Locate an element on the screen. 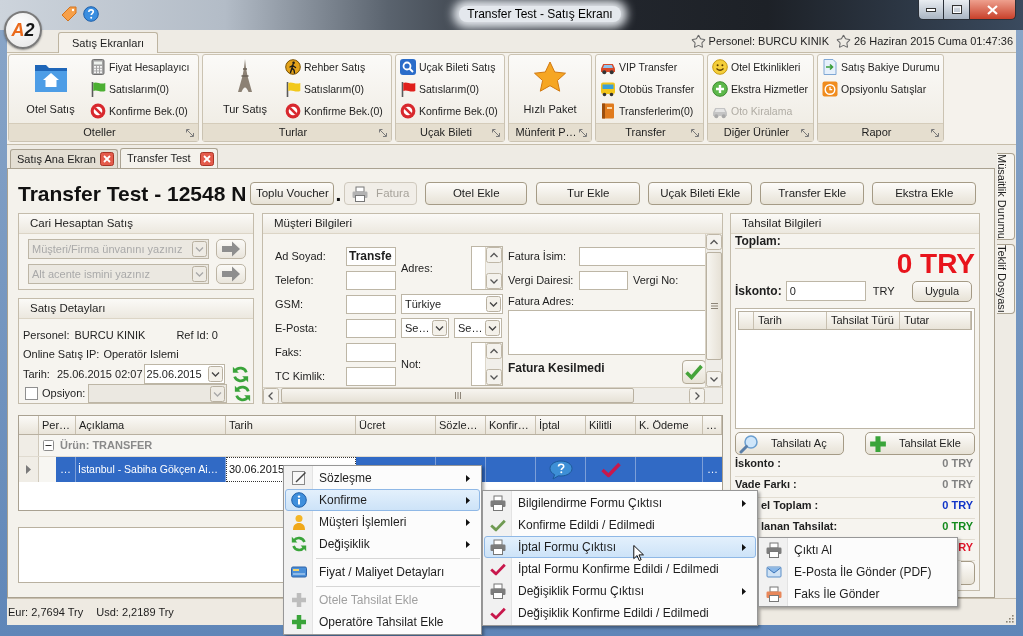 The image size is (1023, 636). menu-item: Değişiklik is located at coordinates (382, 544).